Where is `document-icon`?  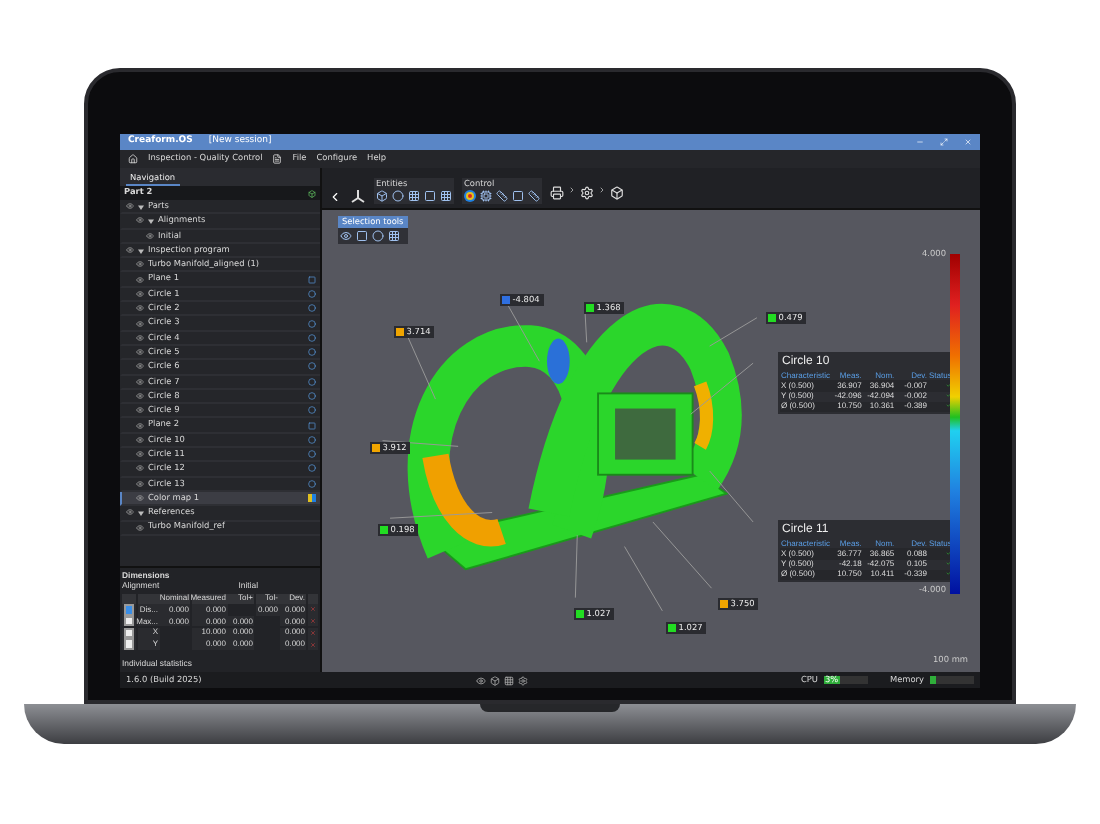 document-icon is located at coordinates (277, 159).